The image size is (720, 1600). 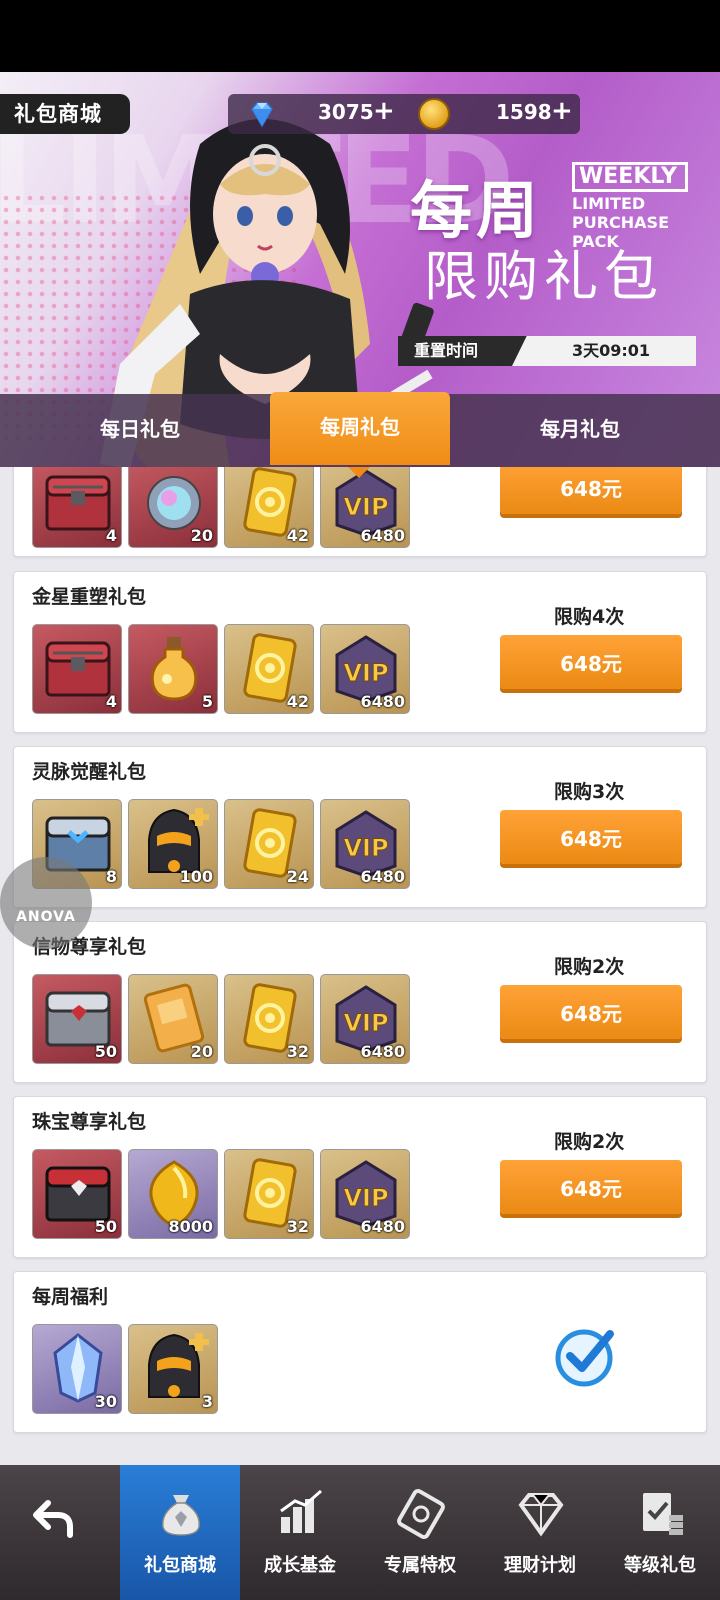 What do you see at coordinates (434, 114) in the screenshot?
I see `coin-icon` at bounding box center [434, 114].